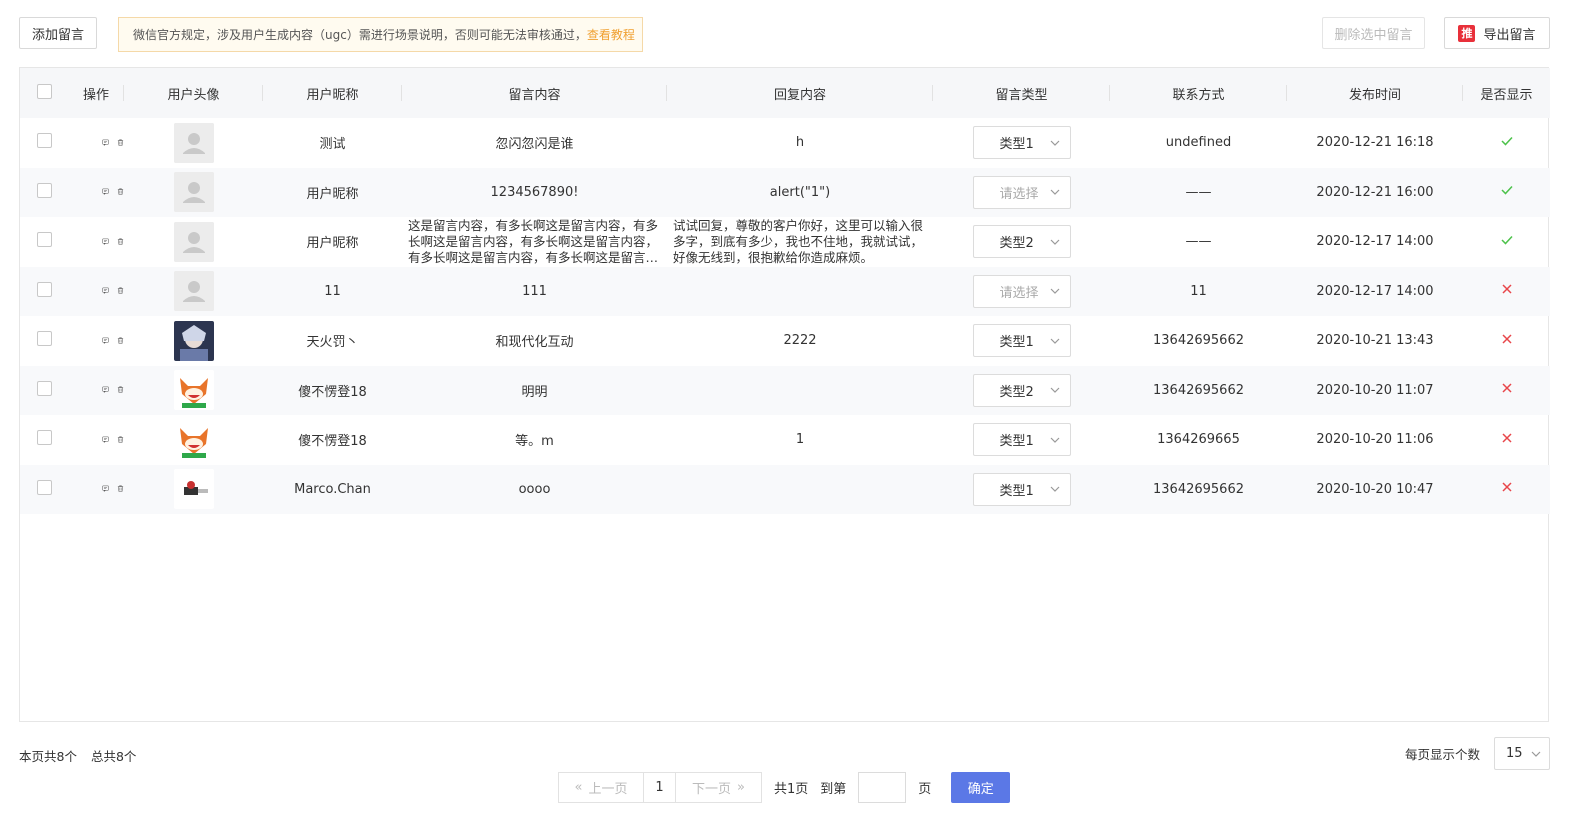  Describe the element at coordinates (800, 341) in the screenshot. I see `row-reply: 2222` at that location.